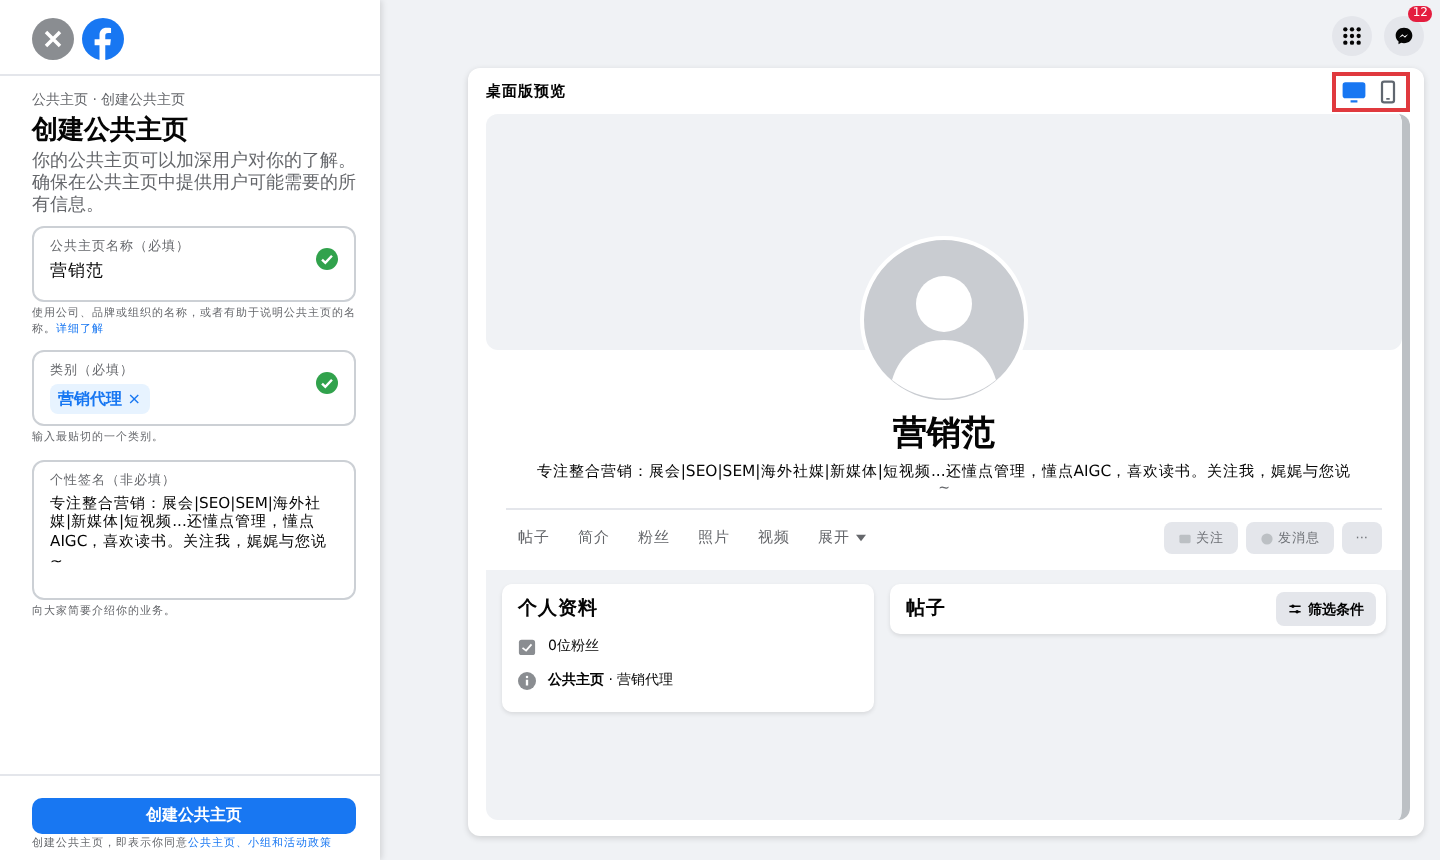 This screenshot has height=860, width=1440. What do you see at coordinates (944, 434) in the screenshot?
I see `page-name: 营销范` at bounding box center [944, 434].